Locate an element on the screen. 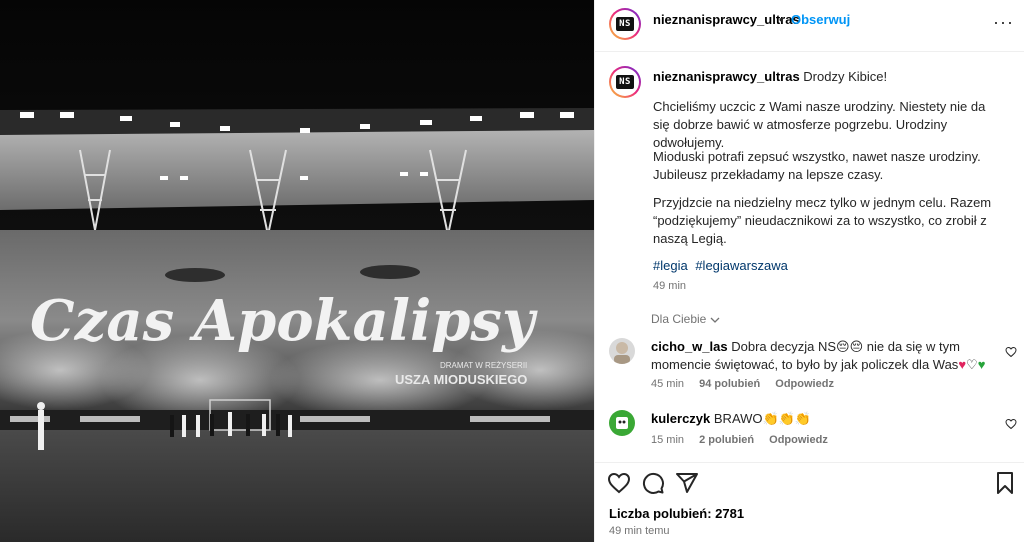  post-time-ago: 49 min temu is located at coordinates (639, 531).